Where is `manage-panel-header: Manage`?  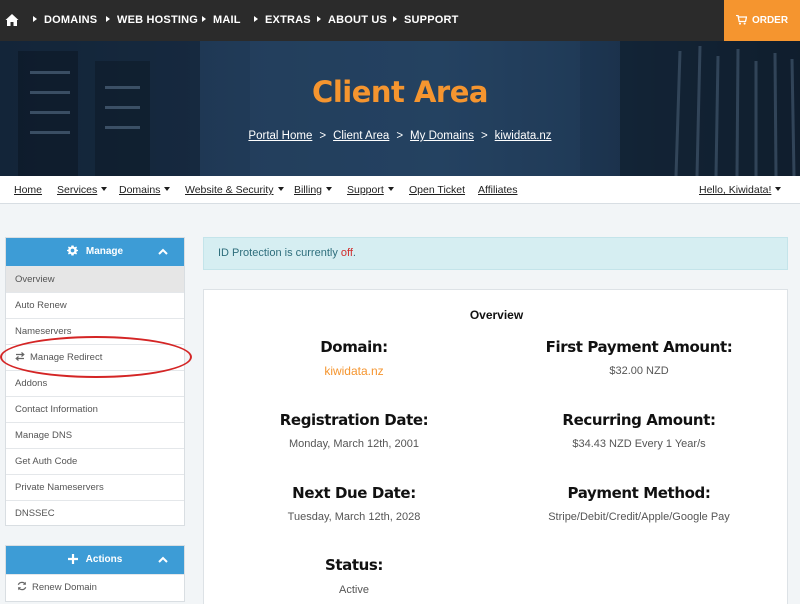 manage-panel-header: Manage is located at coordinates (95, 252).